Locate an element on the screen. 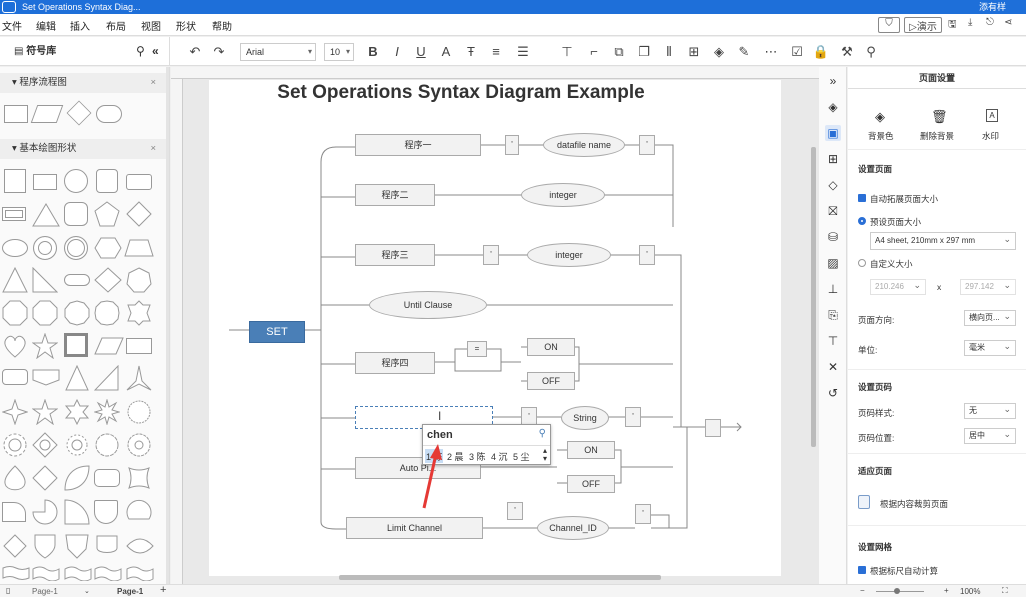  unit-select: 毫米 is located at coordinates (990, 347).